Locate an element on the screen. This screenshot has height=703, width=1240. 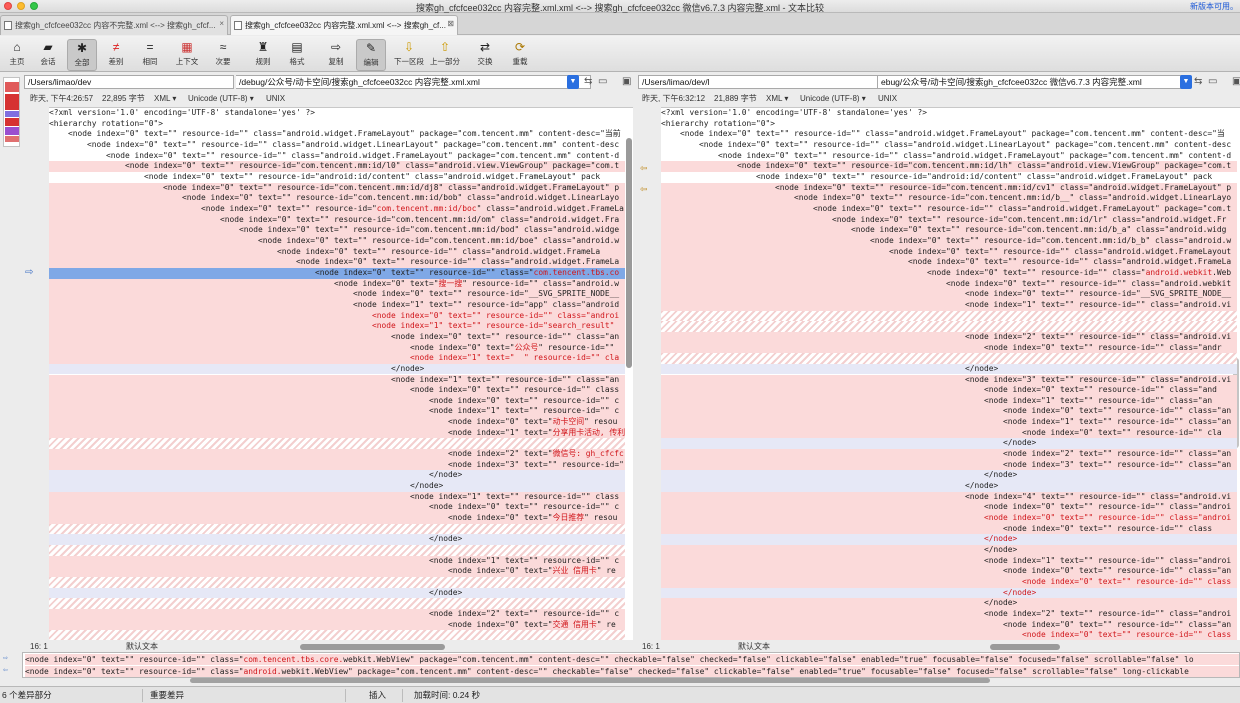
insert-mode: 插入 is located at coordinates (377, 695).